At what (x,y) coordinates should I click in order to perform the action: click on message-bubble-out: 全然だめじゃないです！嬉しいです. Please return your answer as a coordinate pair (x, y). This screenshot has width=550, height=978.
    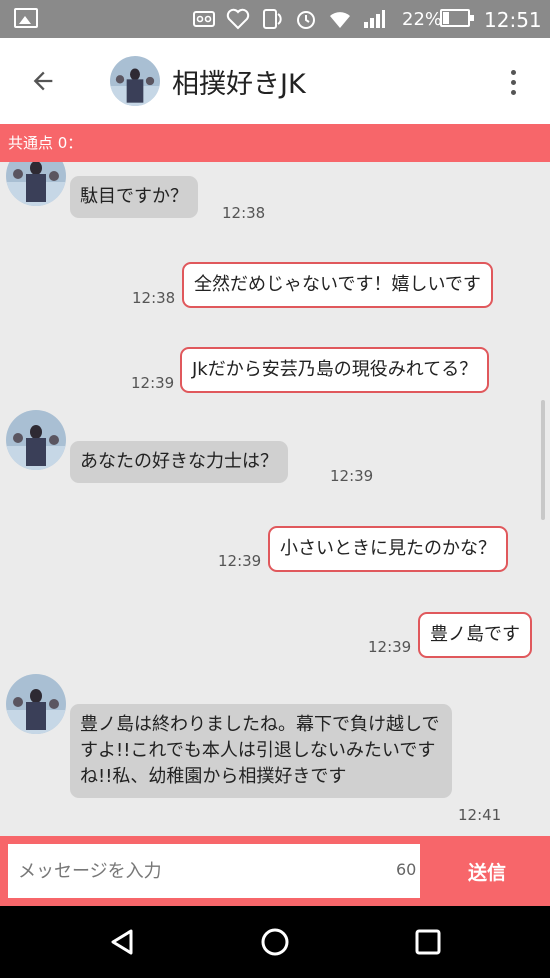
    Looking at the image, I should click on (337, 285).